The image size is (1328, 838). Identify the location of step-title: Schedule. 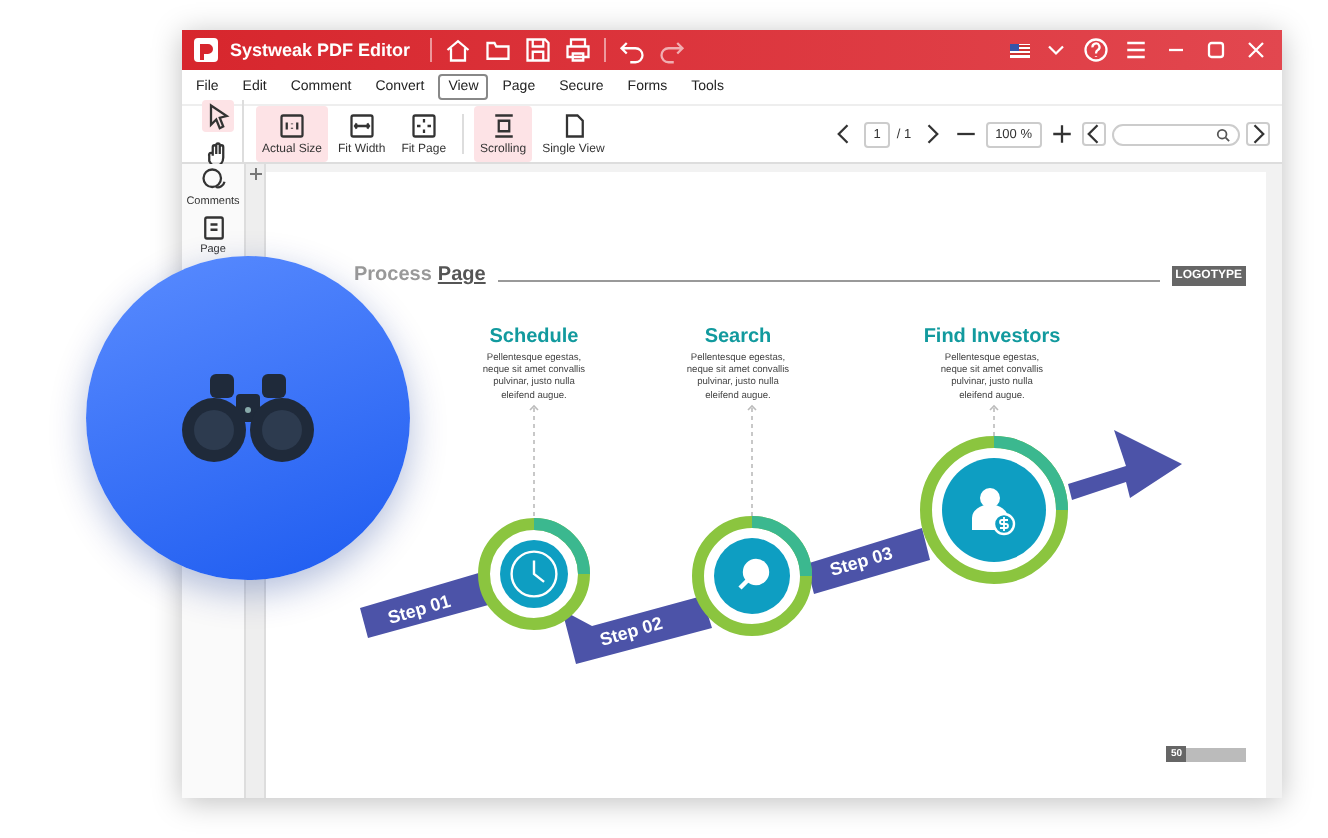
(534, 337).